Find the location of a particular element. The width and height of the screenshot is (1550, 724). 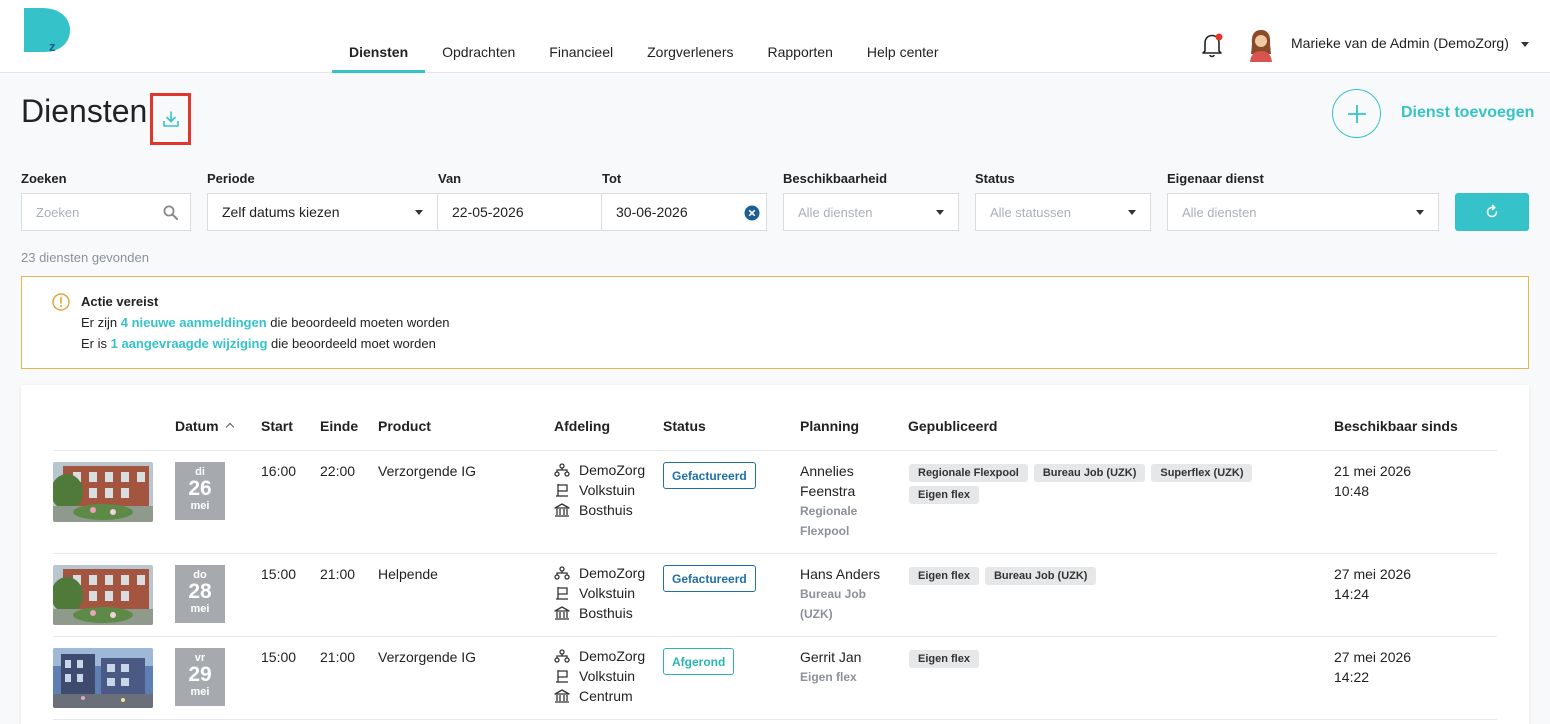

search-placeholder: Zoeken is located at coordinates (58, 212).